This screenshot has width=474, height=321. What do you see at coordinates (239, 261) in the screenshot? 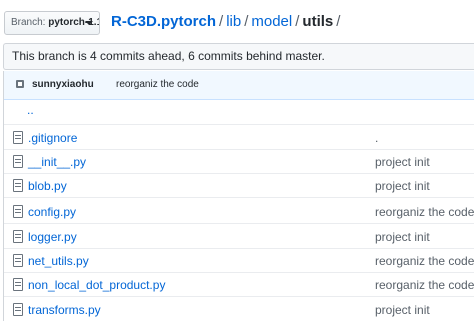
I see `file-row: net_utils.py reorganiz the code` at bounding box center [239, 261].